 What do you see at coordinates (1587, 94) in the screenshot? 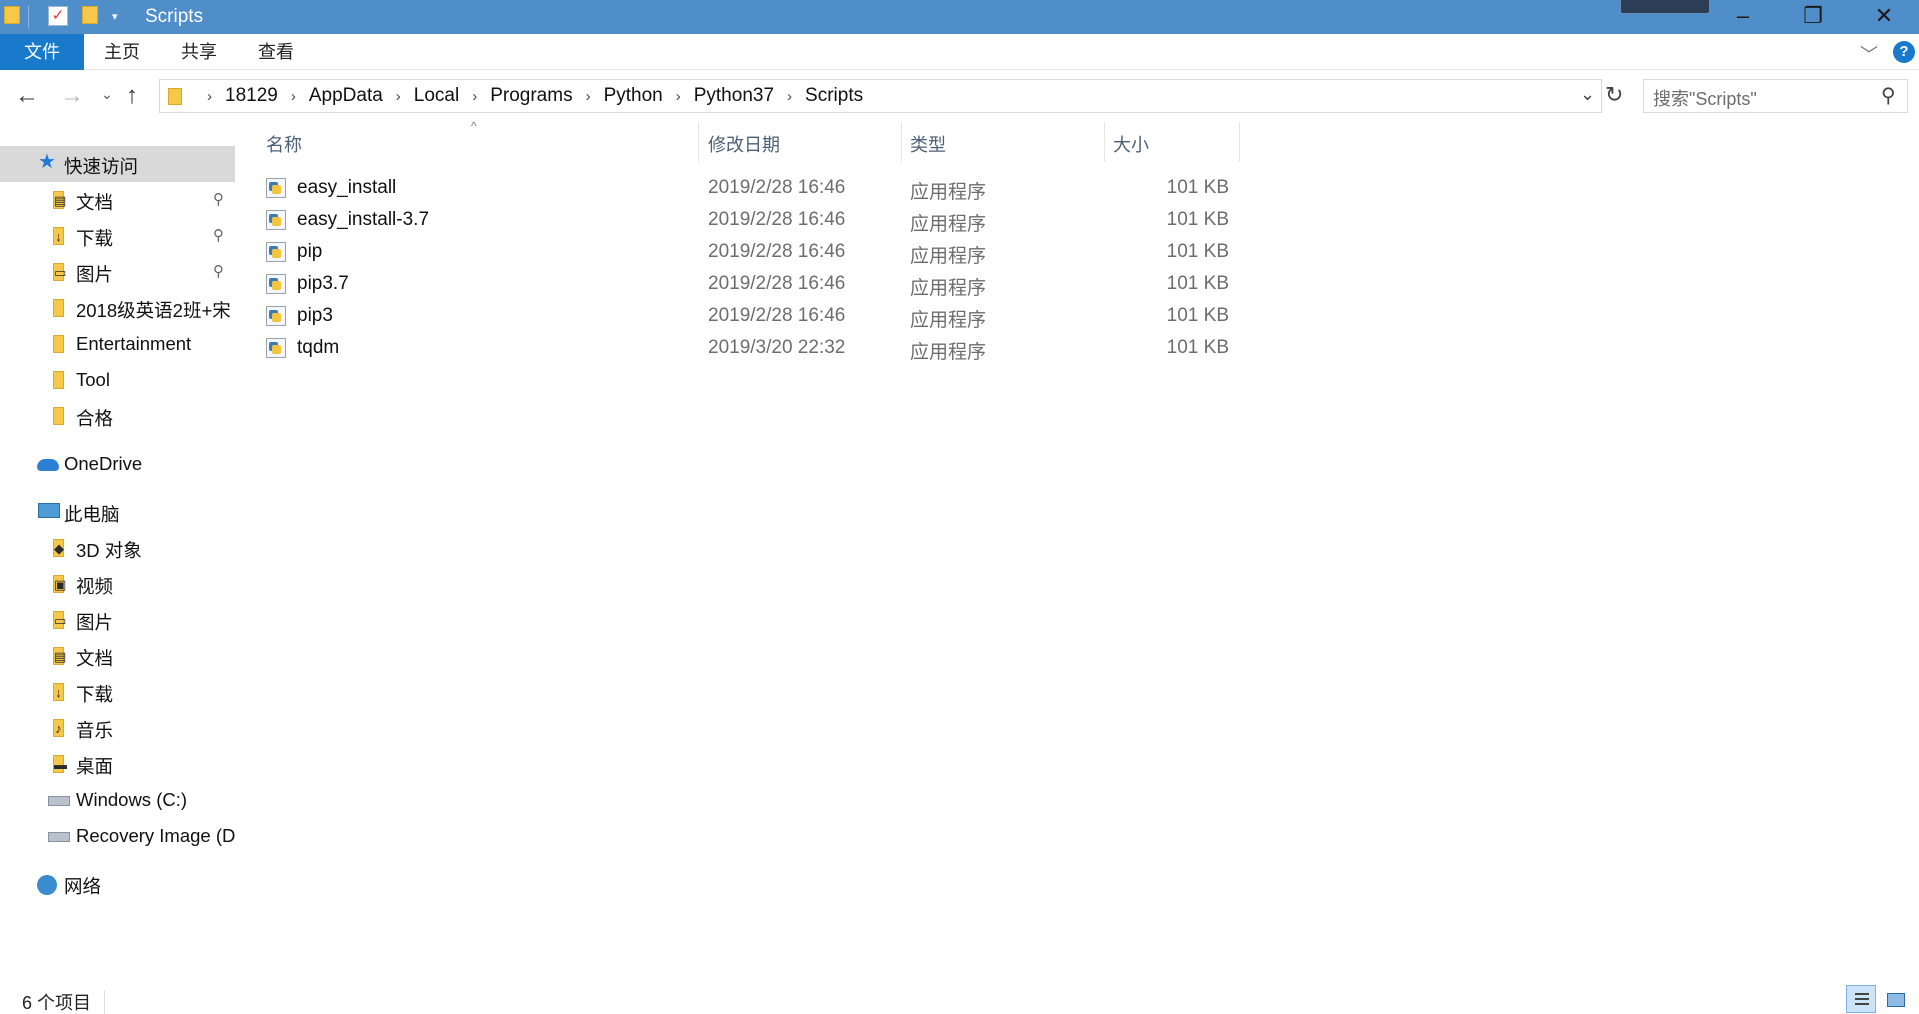
I see `address-history-chevron-icon: ⌄` at bounding box center [1587, 94].